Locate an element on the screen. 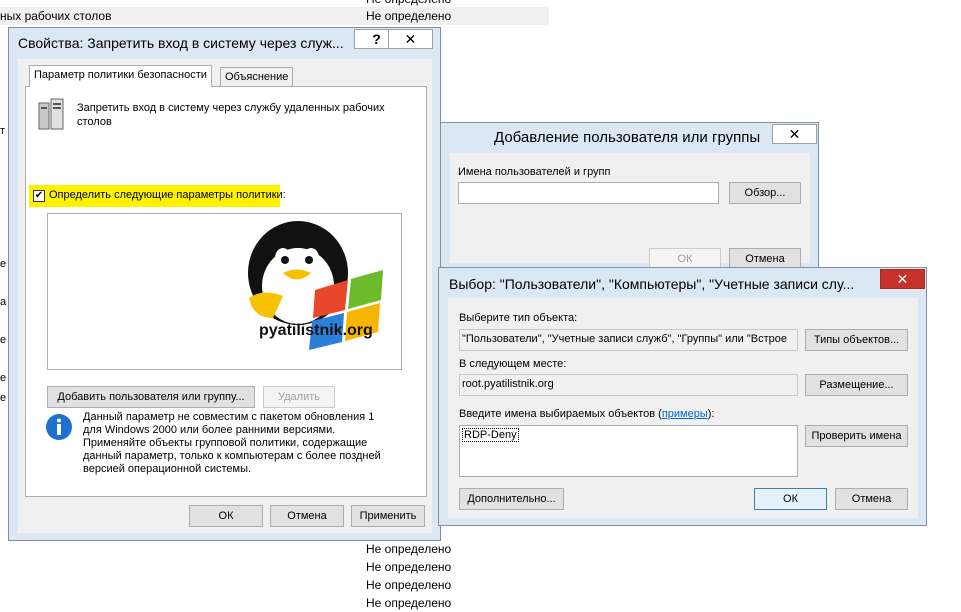 This screenshot has height=612, width=961. check-names-button: Проверить имена is located at coordinates (856, 436).